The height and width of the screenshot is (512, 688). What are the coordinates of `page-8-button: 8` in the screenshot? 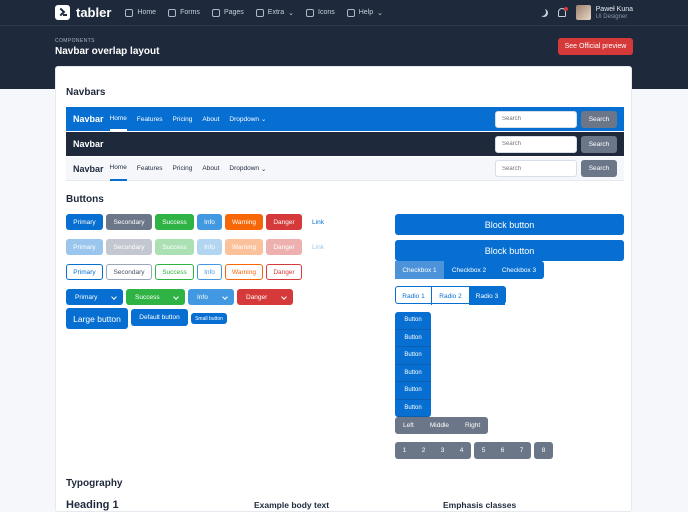 It's located at (543, 450).